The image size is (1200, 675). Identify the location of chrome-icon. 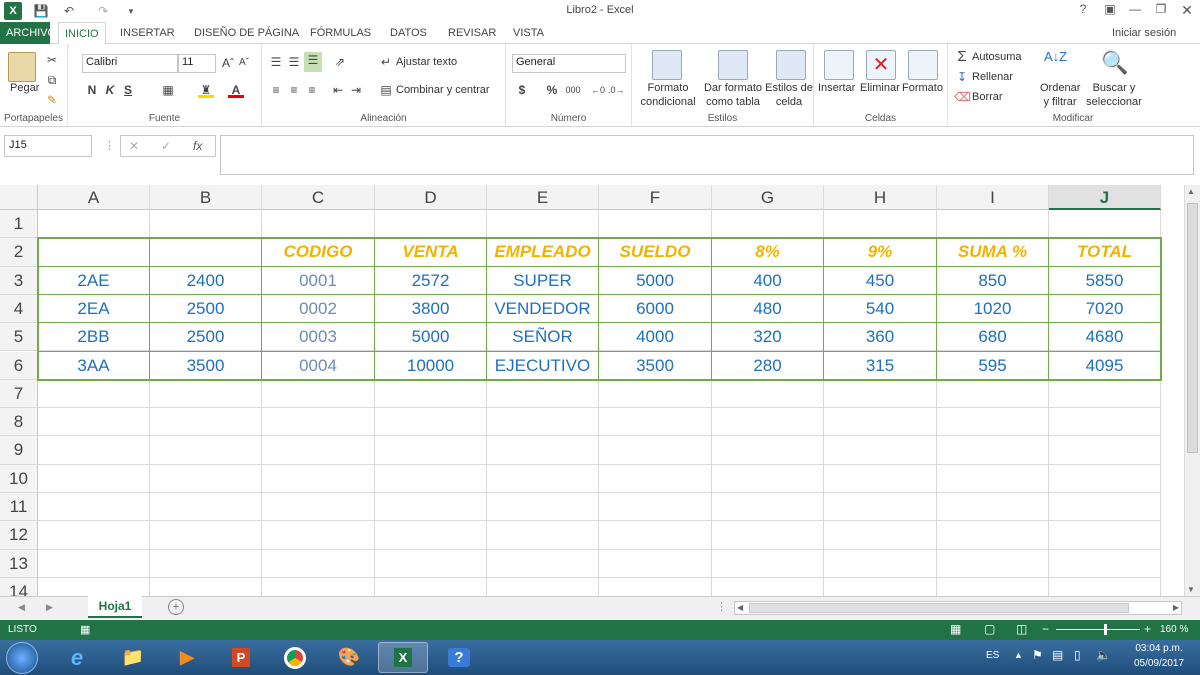
(295, 657).